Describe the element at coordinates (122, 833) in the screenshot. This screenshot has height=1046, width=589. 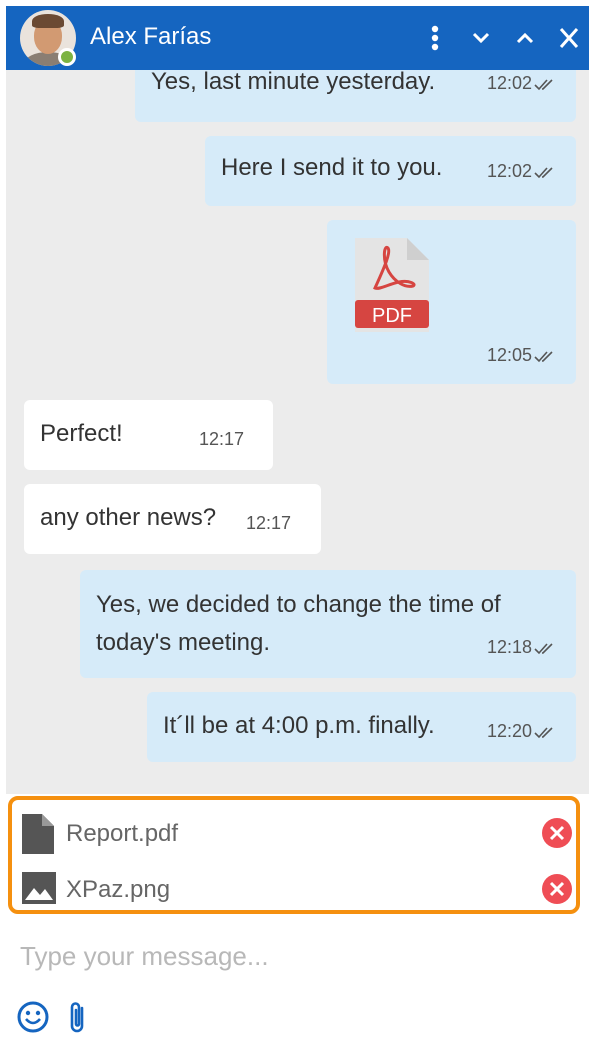
I see `attachment-name: Report.pdf` at that location.